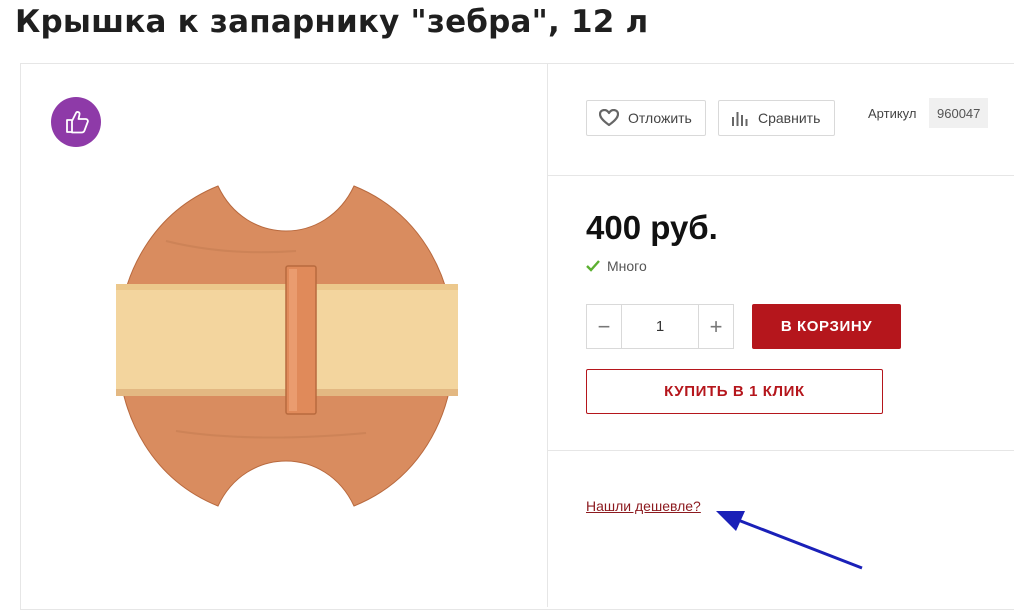 This screenshot has height=610, width=1014. What do you see at coordinates (740, 119) in the screenshot?
I see `bar-chart-icon` at bounding box center [740, 119].